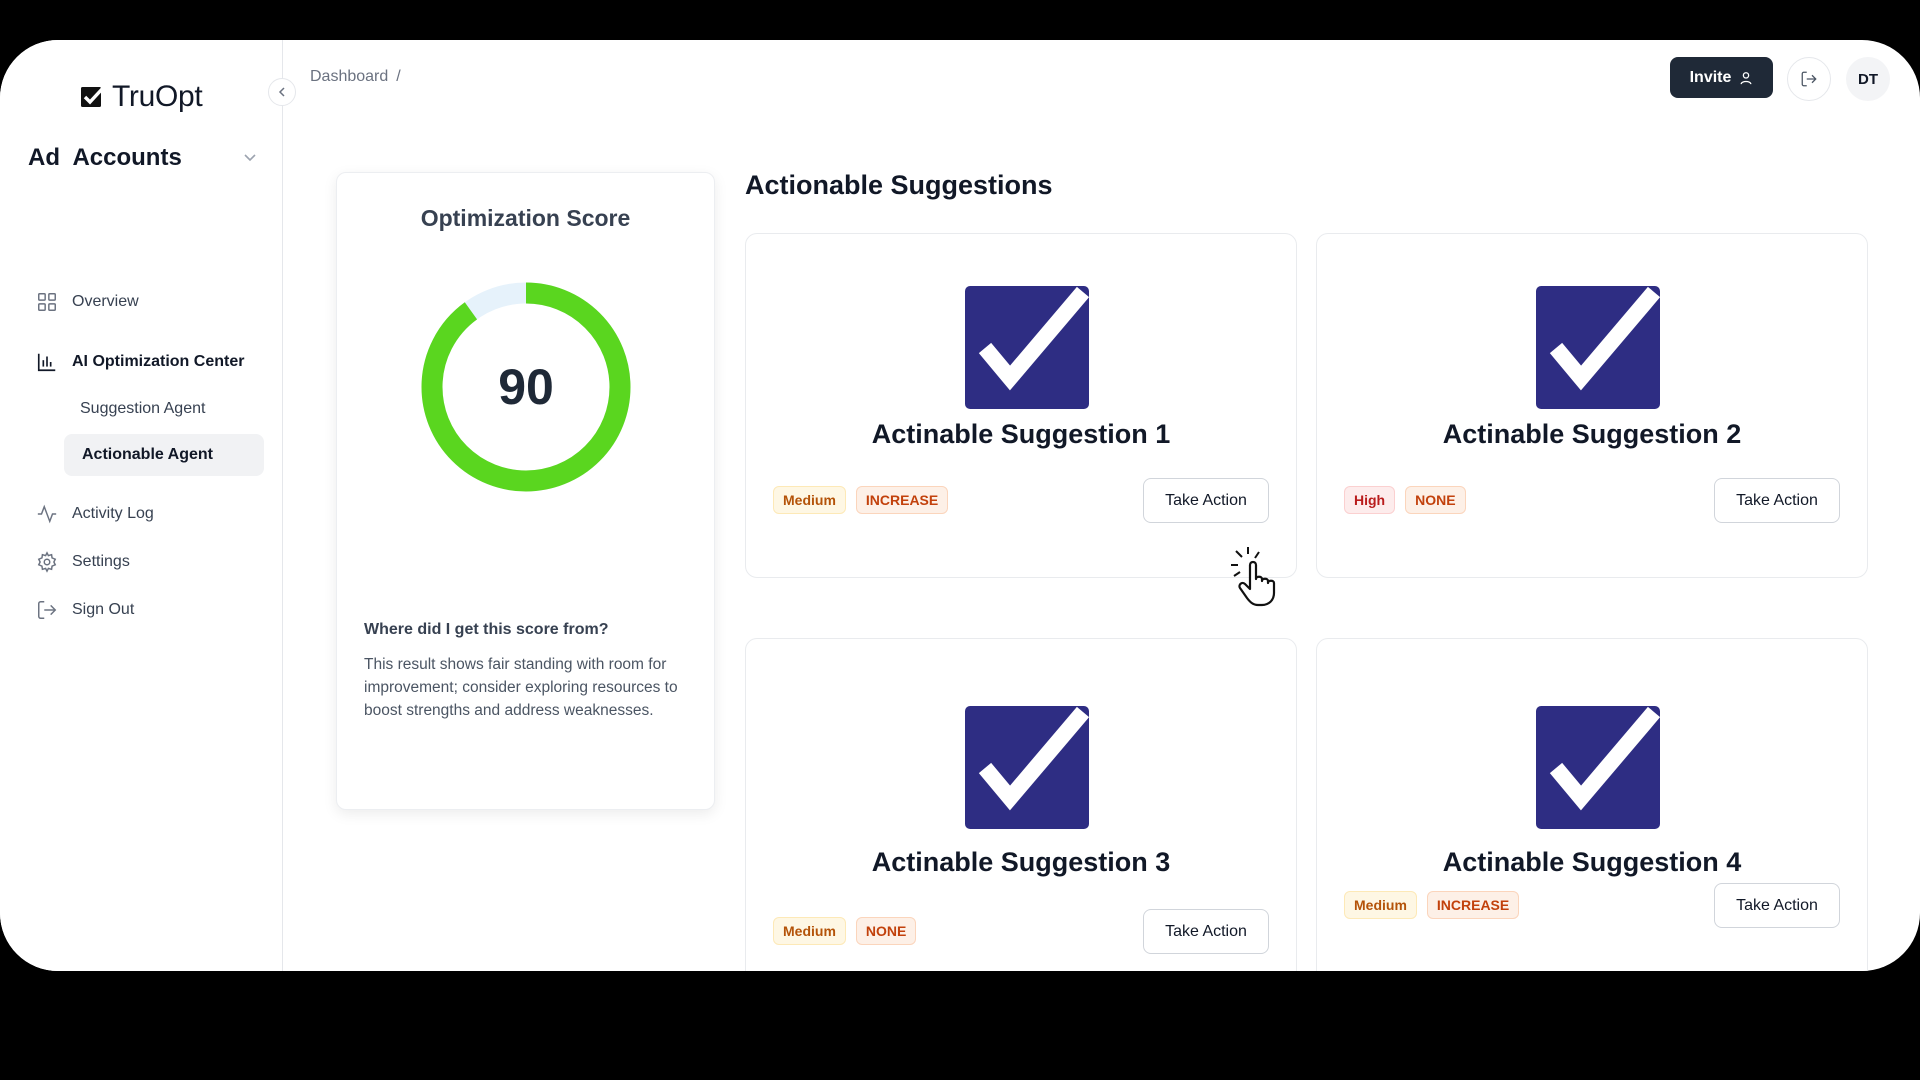 Image resolution: width=1920 pixels, height=1080 pixels. I want to click on sidebar-item-label: Overview, so click(105, 301).